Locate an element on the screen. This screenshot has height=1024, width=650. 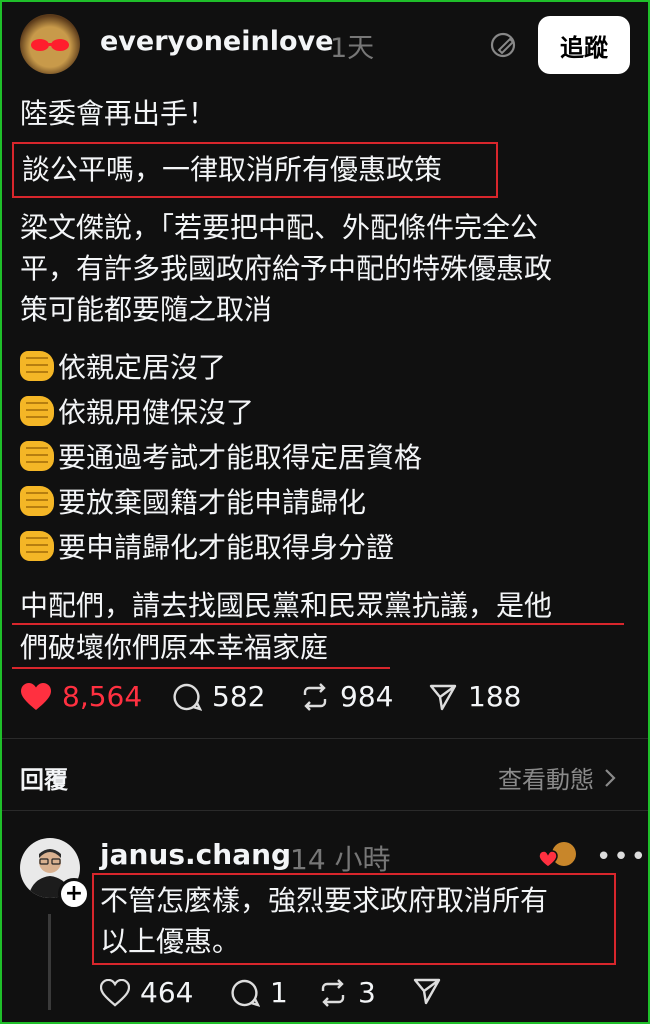
reply-repost-button: 3 is located at coordinates (347, 992).